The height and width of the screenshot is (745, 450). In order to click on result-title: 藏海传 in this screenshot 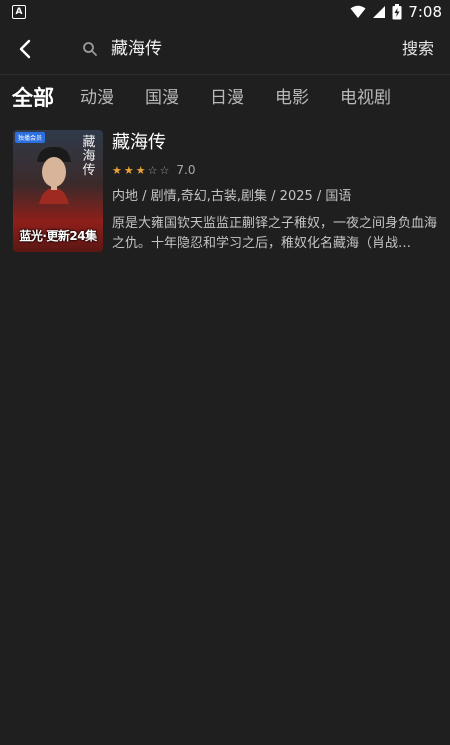, I will do `click(274, 143)`.